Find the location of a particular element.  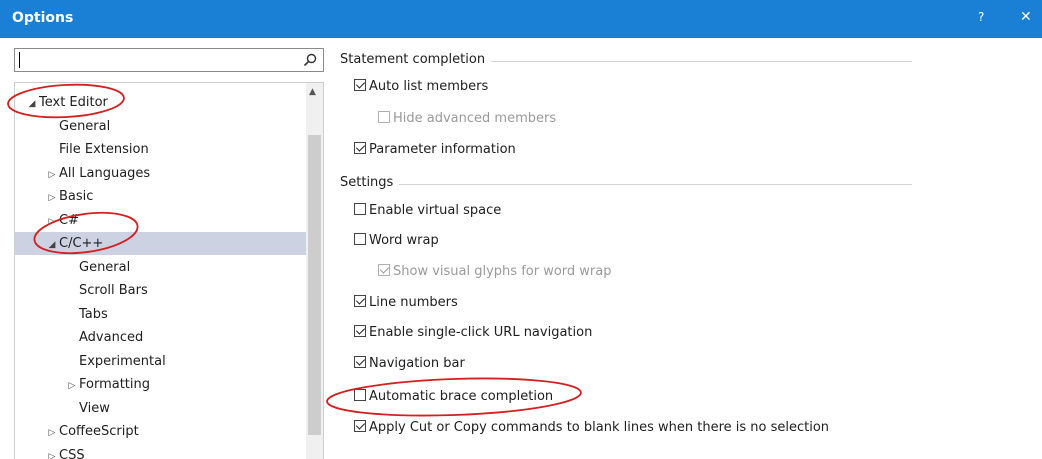

checkbox-automatic-brace-completion: Automatic brace completion is located at coordinates (453, 397).